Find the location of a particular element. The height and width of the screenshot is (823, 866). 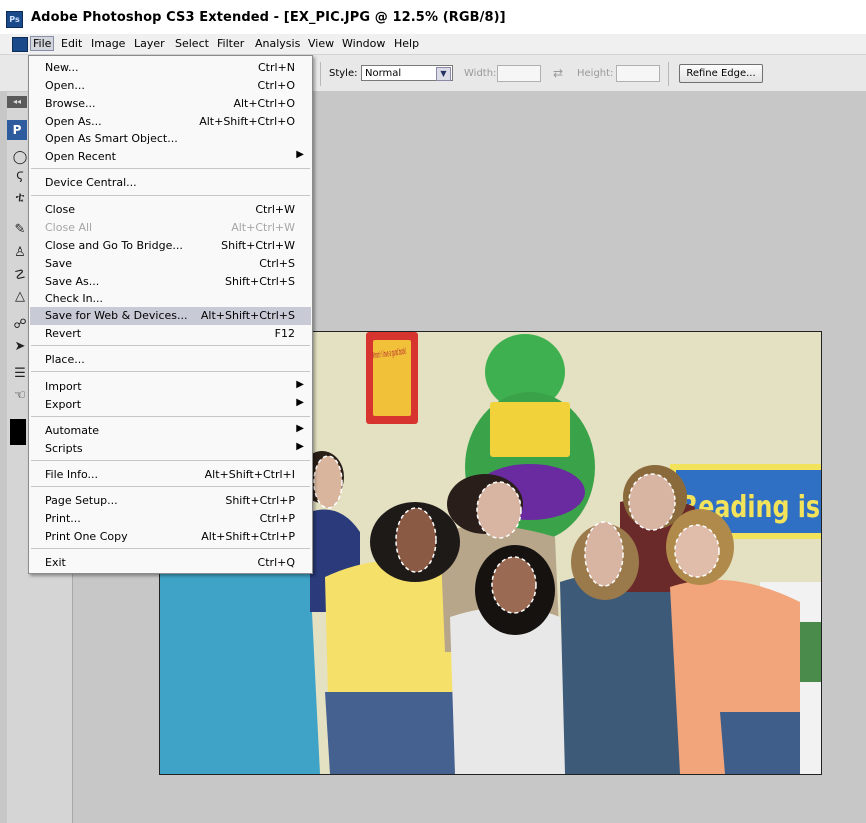

lasso-tool-icon: ϛ is located at coordinates (20, 176).